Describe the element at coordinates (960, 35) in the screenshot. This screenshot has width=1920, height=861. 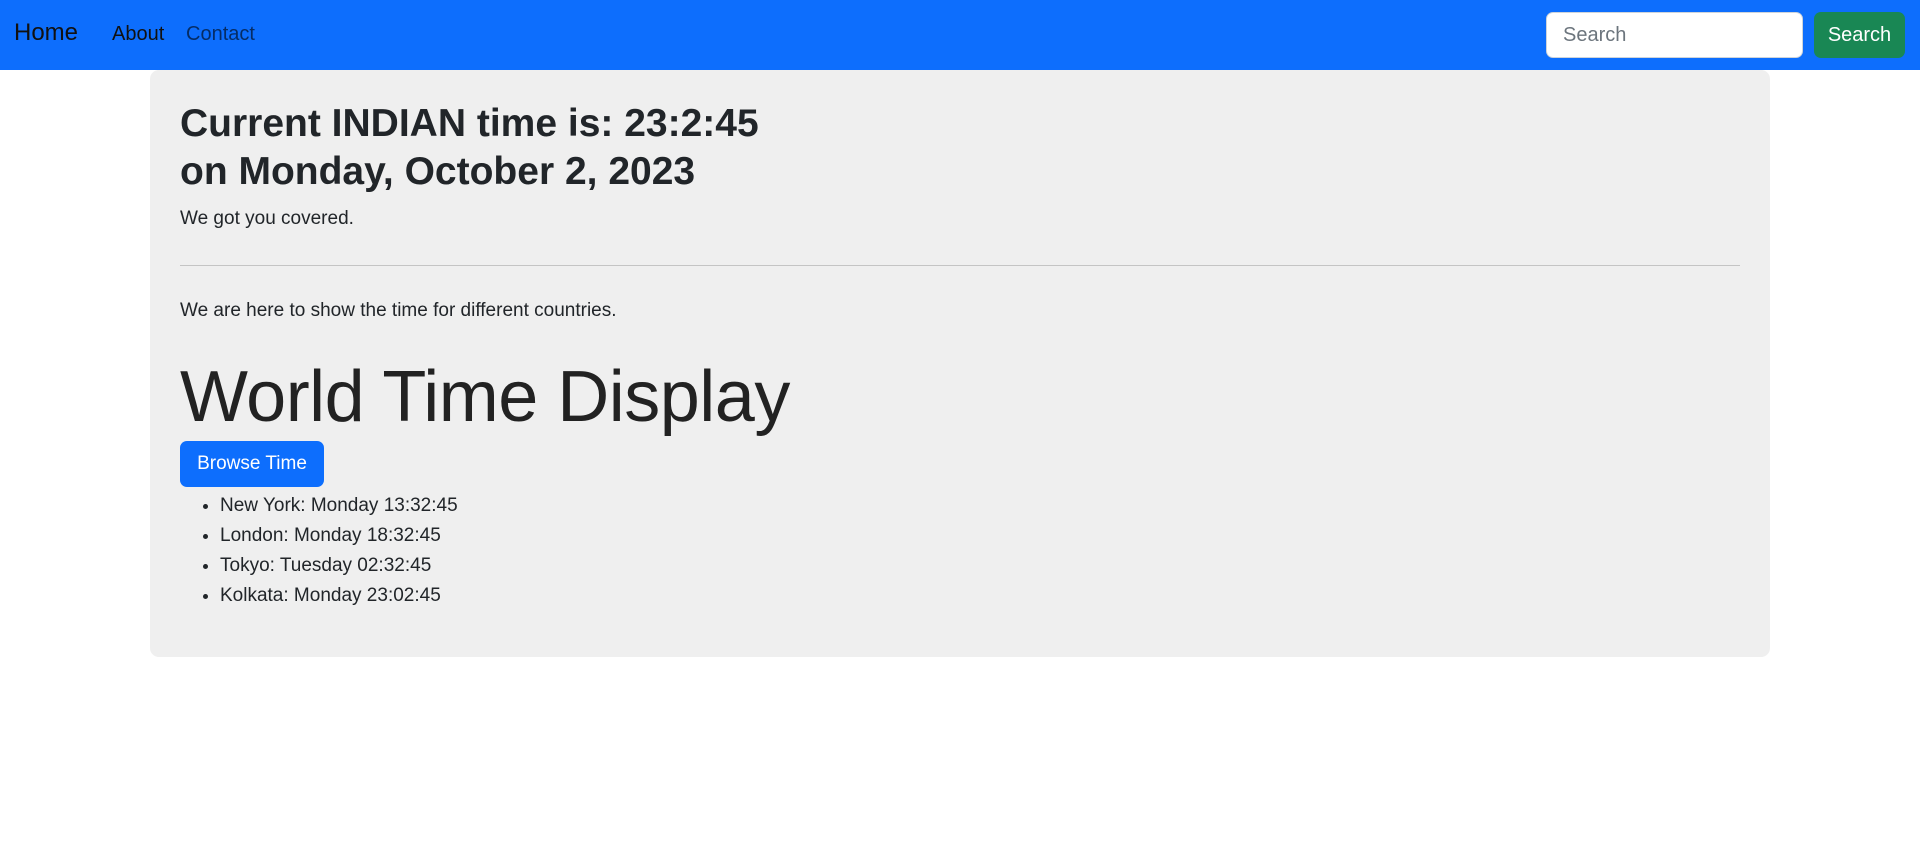
I see `navbar: Home About Contact Search` at that location.